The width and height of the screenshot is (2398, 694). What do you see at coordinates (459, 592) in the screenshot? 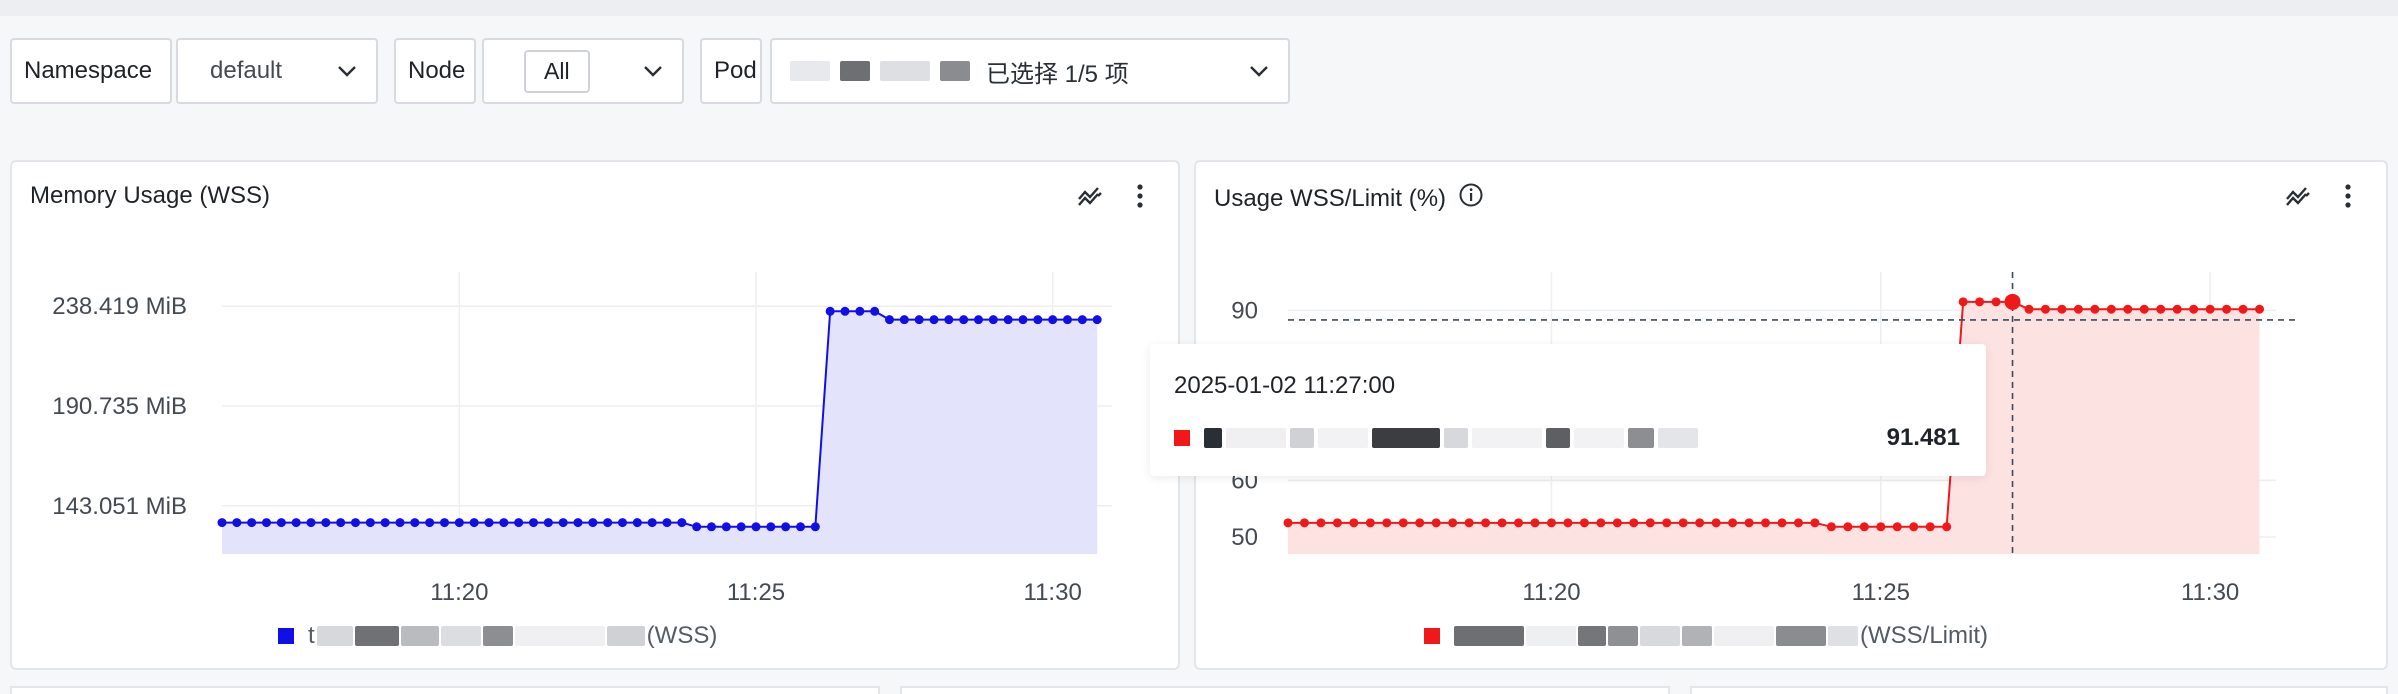
I see `x-tick-label: 11:20` at bounding box center [459, 592].